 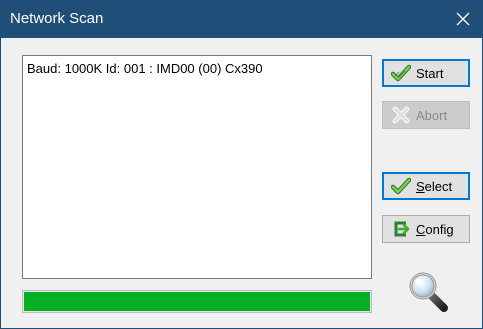 I want to click on progress-fill, so click(x=197, y=301).